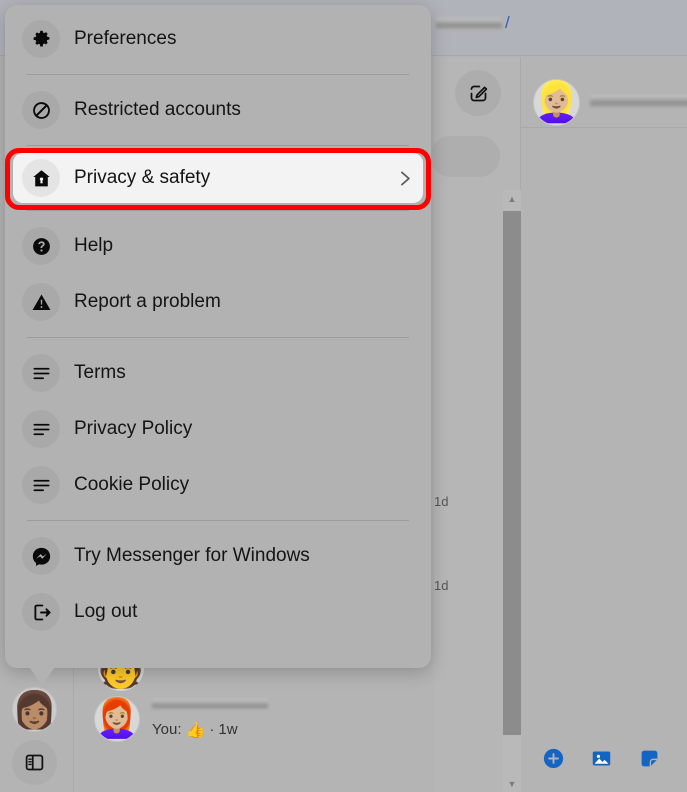 Image resolution: width=687 pixels, height=792 pixels. I want to click on breadcrumb-blurred-title, so click(469, 24).